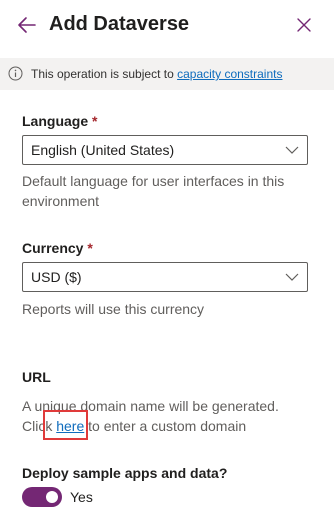 The width and height of the screenshot is (334, 530). I want to click on language-required-mark: *, so click(95, 121).